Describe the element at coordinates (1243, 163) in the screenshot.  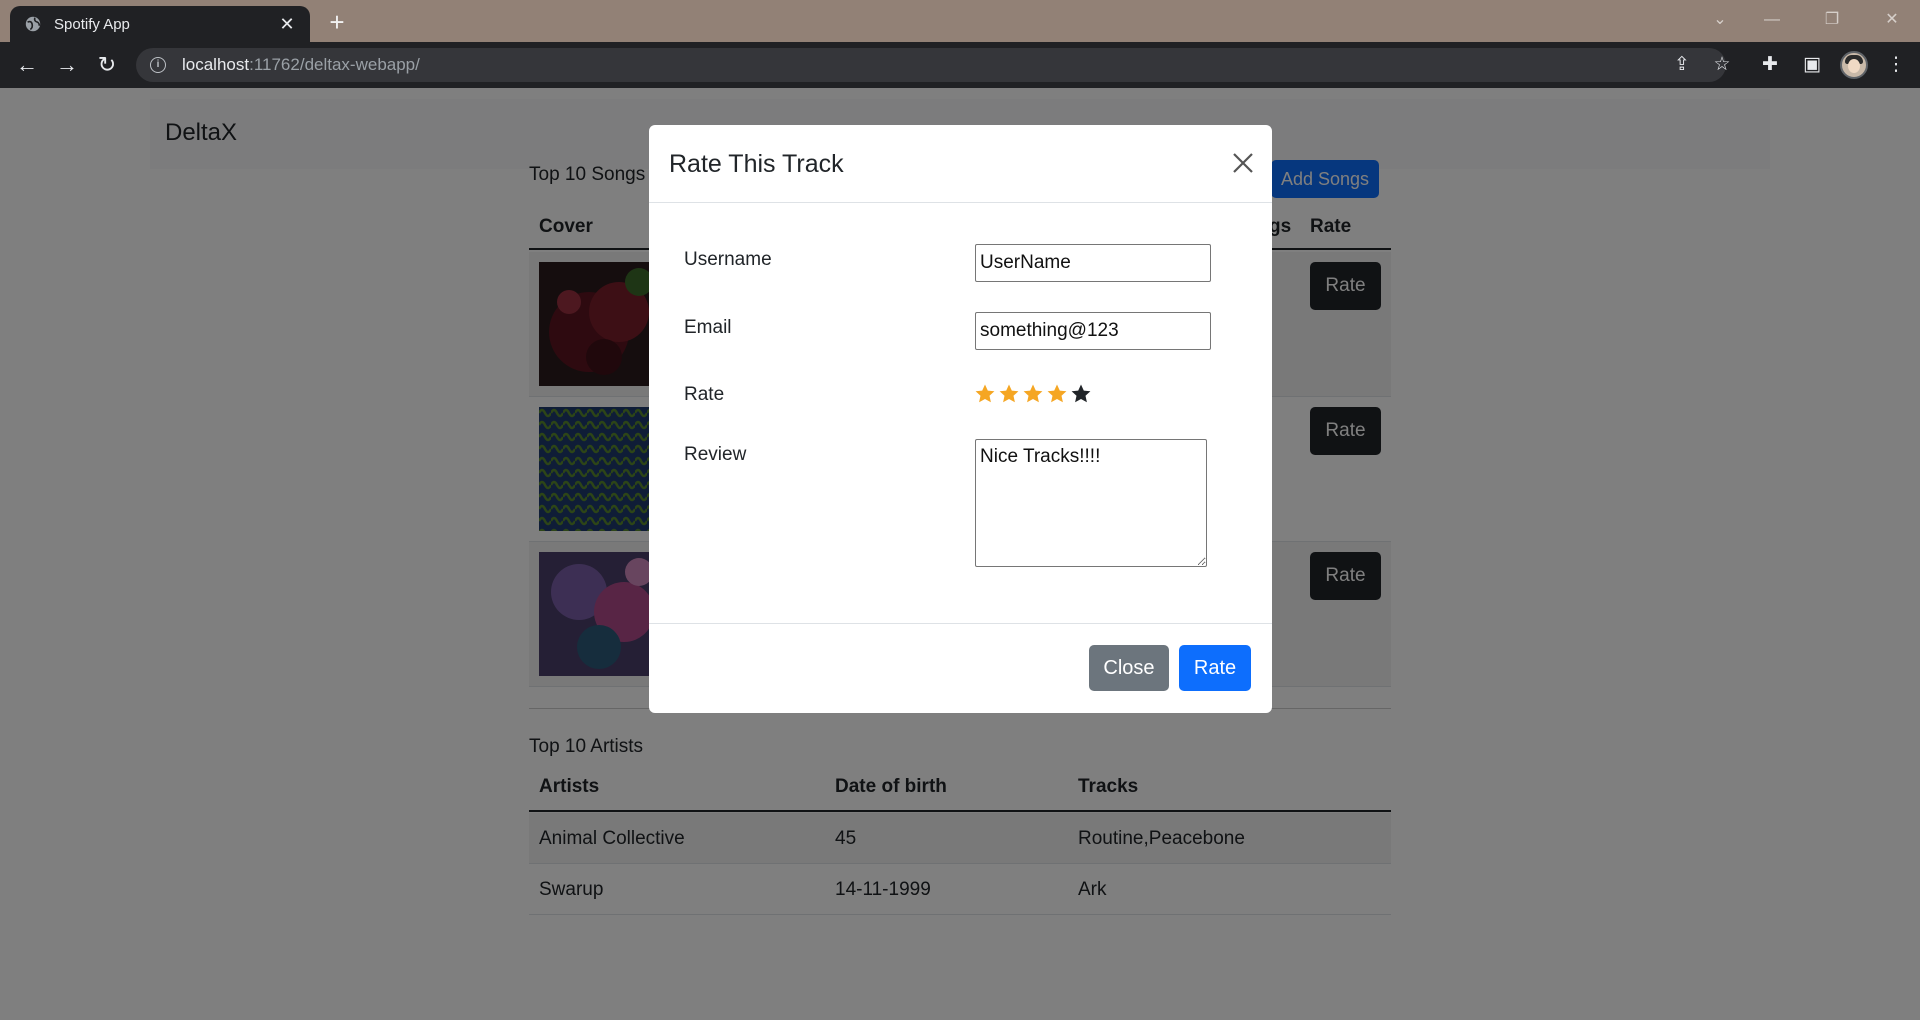
I see `close-icon` at that location.